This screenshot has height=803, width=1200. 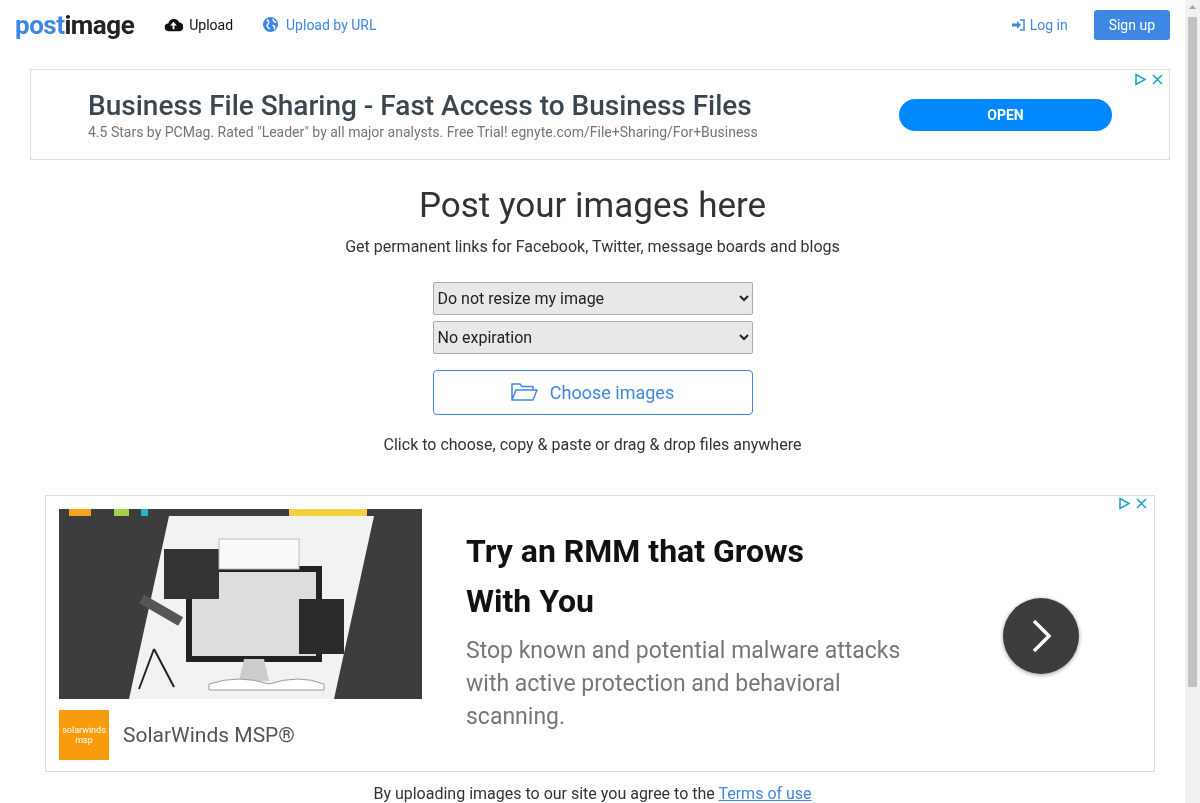 What do you see at coordinates (1131, 24) in the screenshot?
I see `signup-button: Sign up` at bounding box center [1131, 24].